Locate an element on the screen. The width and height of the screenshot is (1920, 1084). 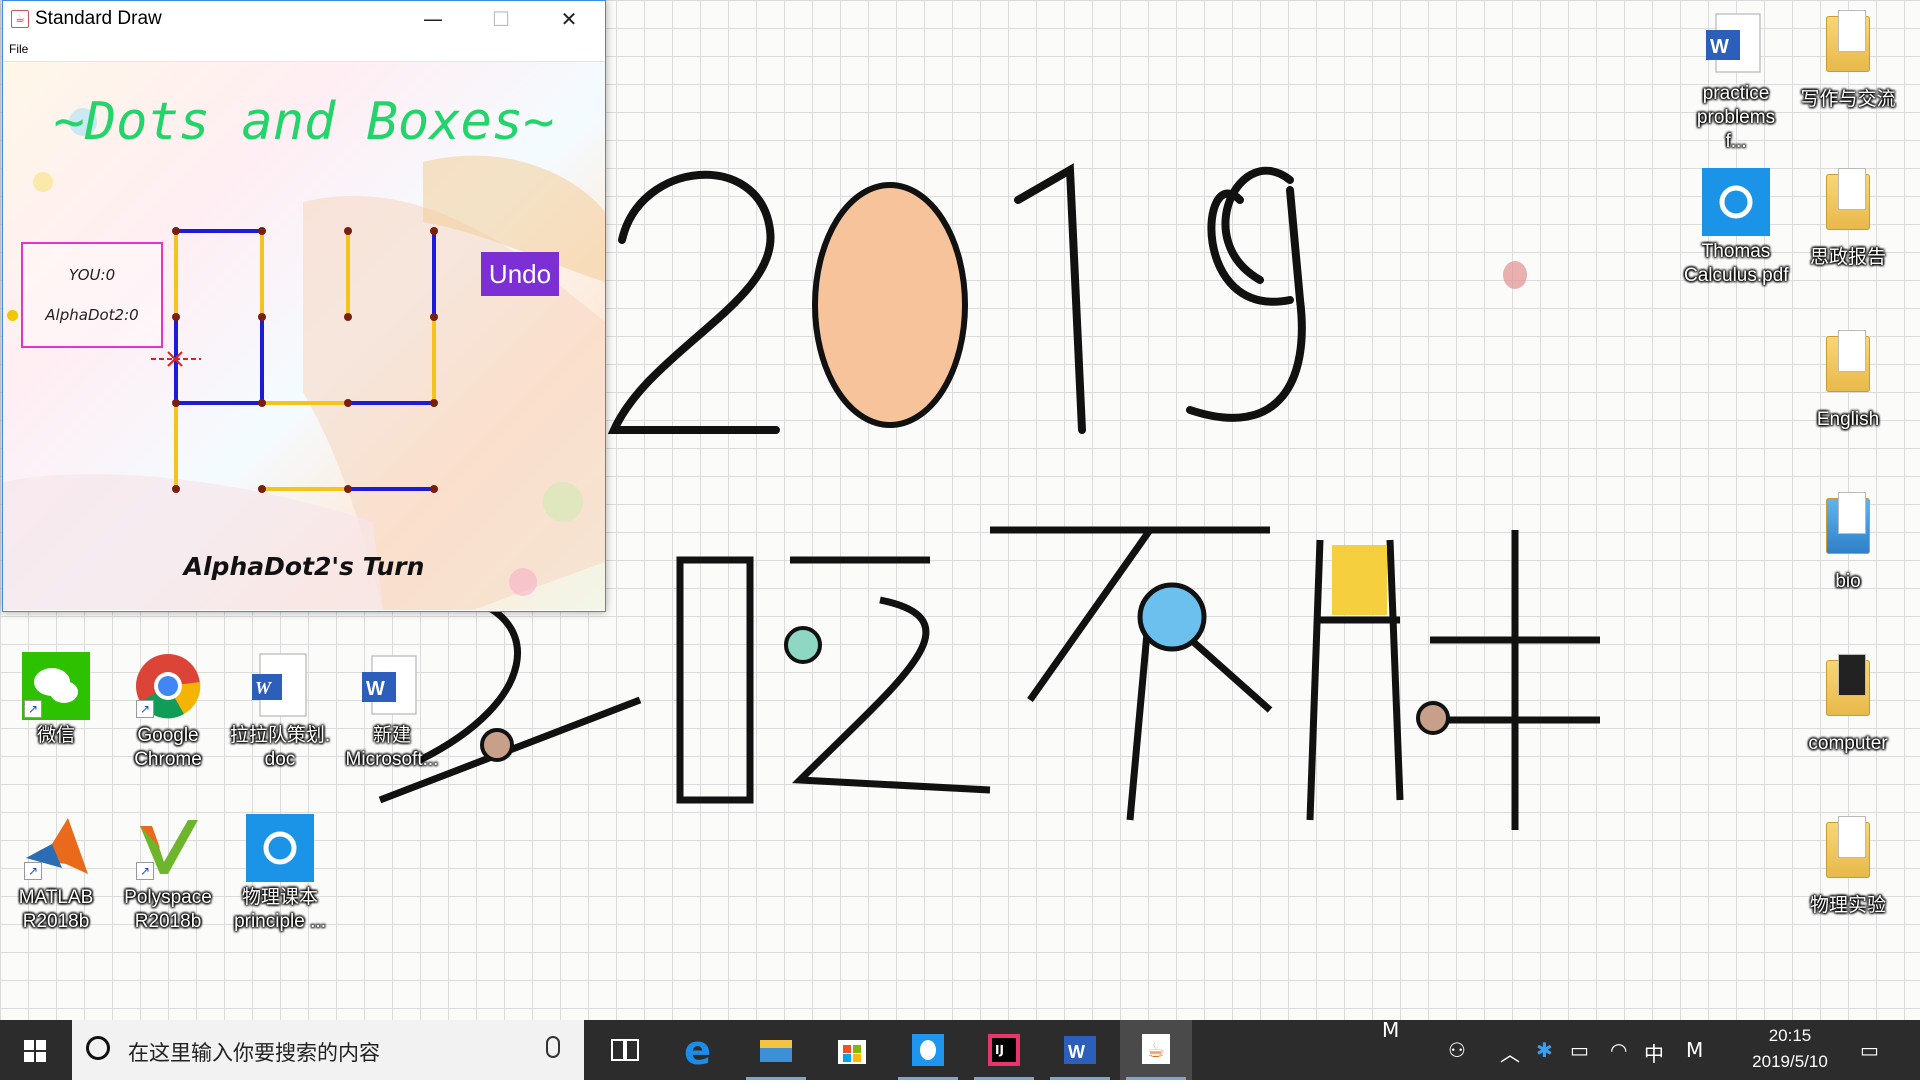
desktop-icon-computer-folder: computer is located at coordinates (1848, 705).